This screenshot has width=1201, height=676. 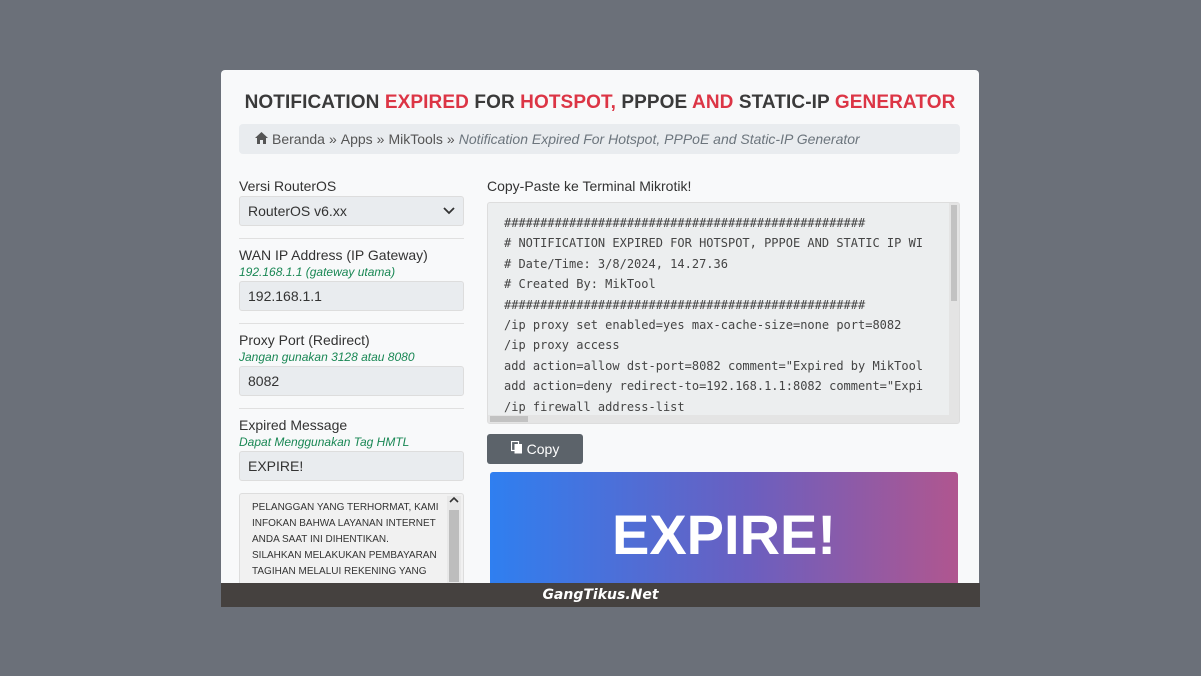 I want to click on title-part: FOR, so click(x=494, y=102).